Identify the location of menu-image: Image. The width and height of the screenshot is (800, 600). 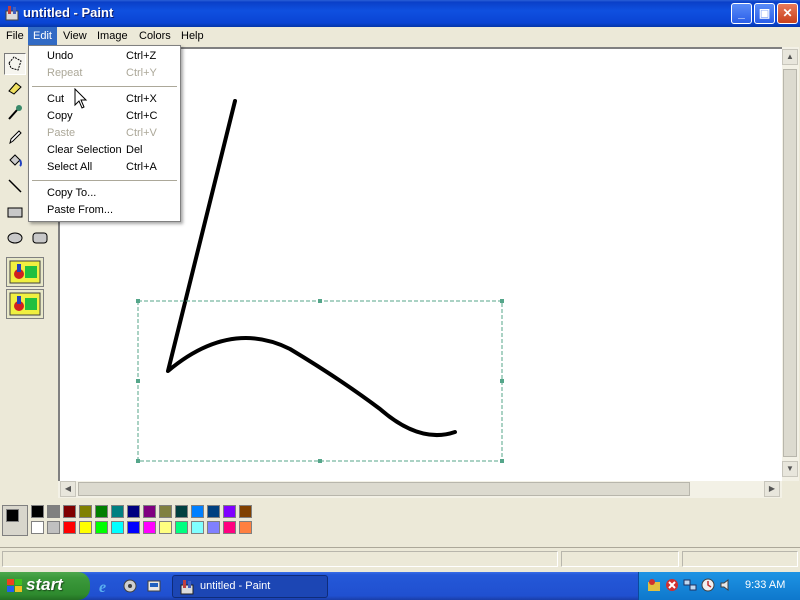
(112, 36).